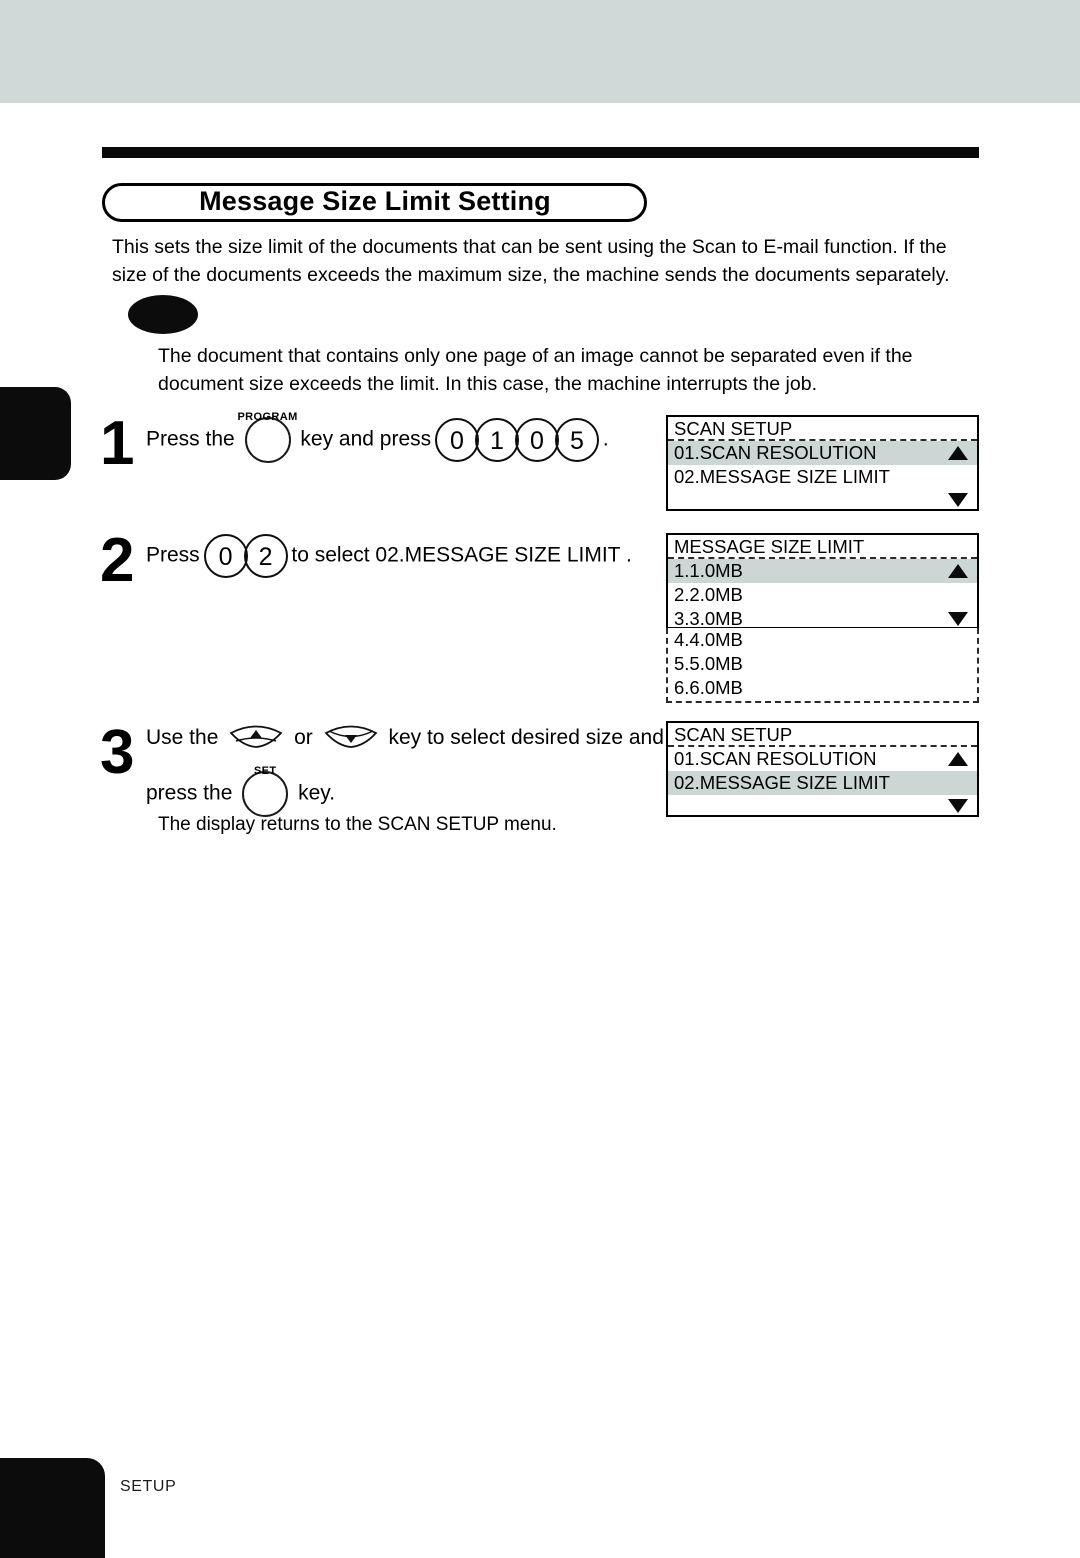  I want to click on lcd-panel-message-size-limit-overflow: 4.4.0MB 5.5.0MB 6.6.0MB, so click(822, 665).